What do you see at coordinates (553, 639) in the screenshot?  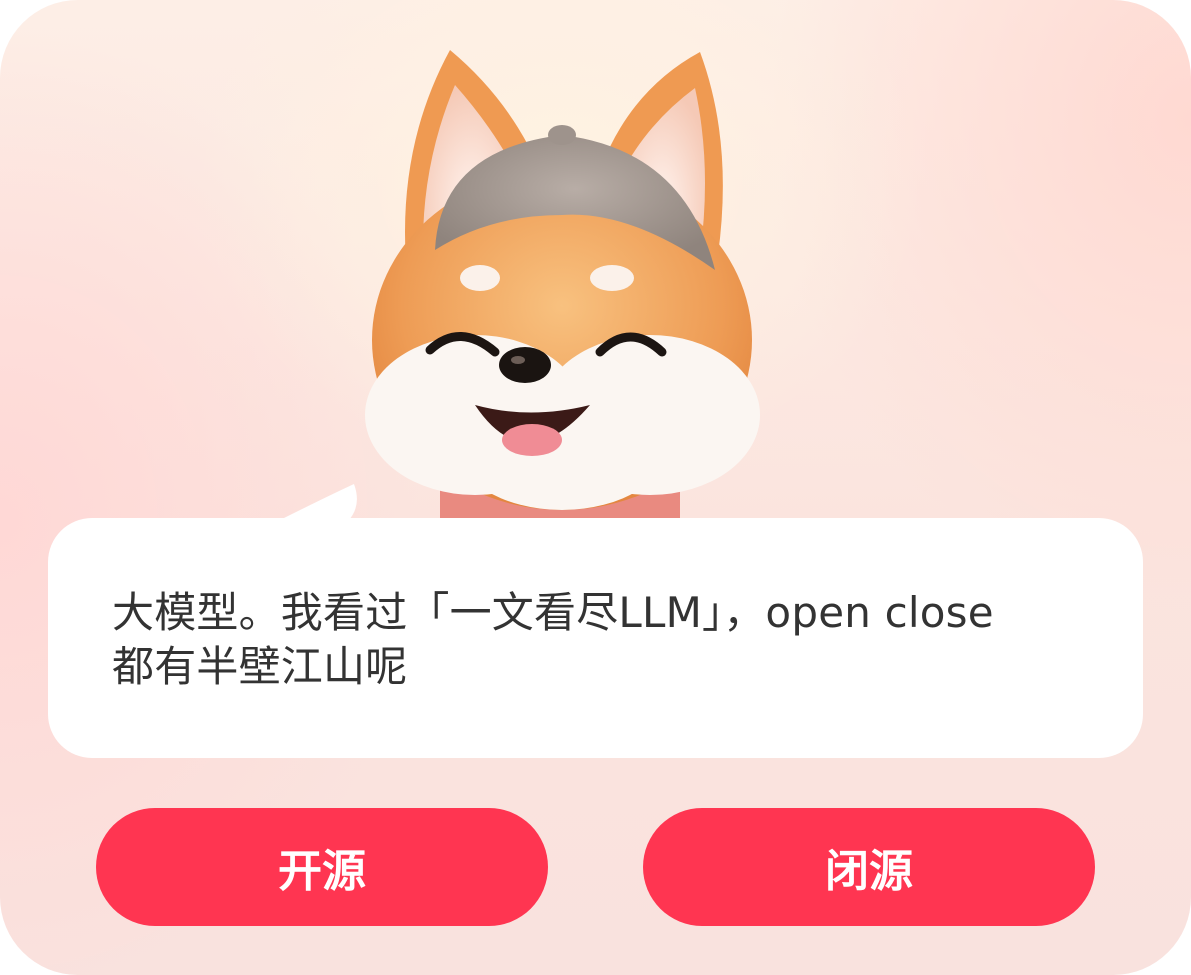 I see `dialog-message: 大模型。我看过「一文看尽LLM」，open close都有半壁江山呢` at bounding box center [553, 639].